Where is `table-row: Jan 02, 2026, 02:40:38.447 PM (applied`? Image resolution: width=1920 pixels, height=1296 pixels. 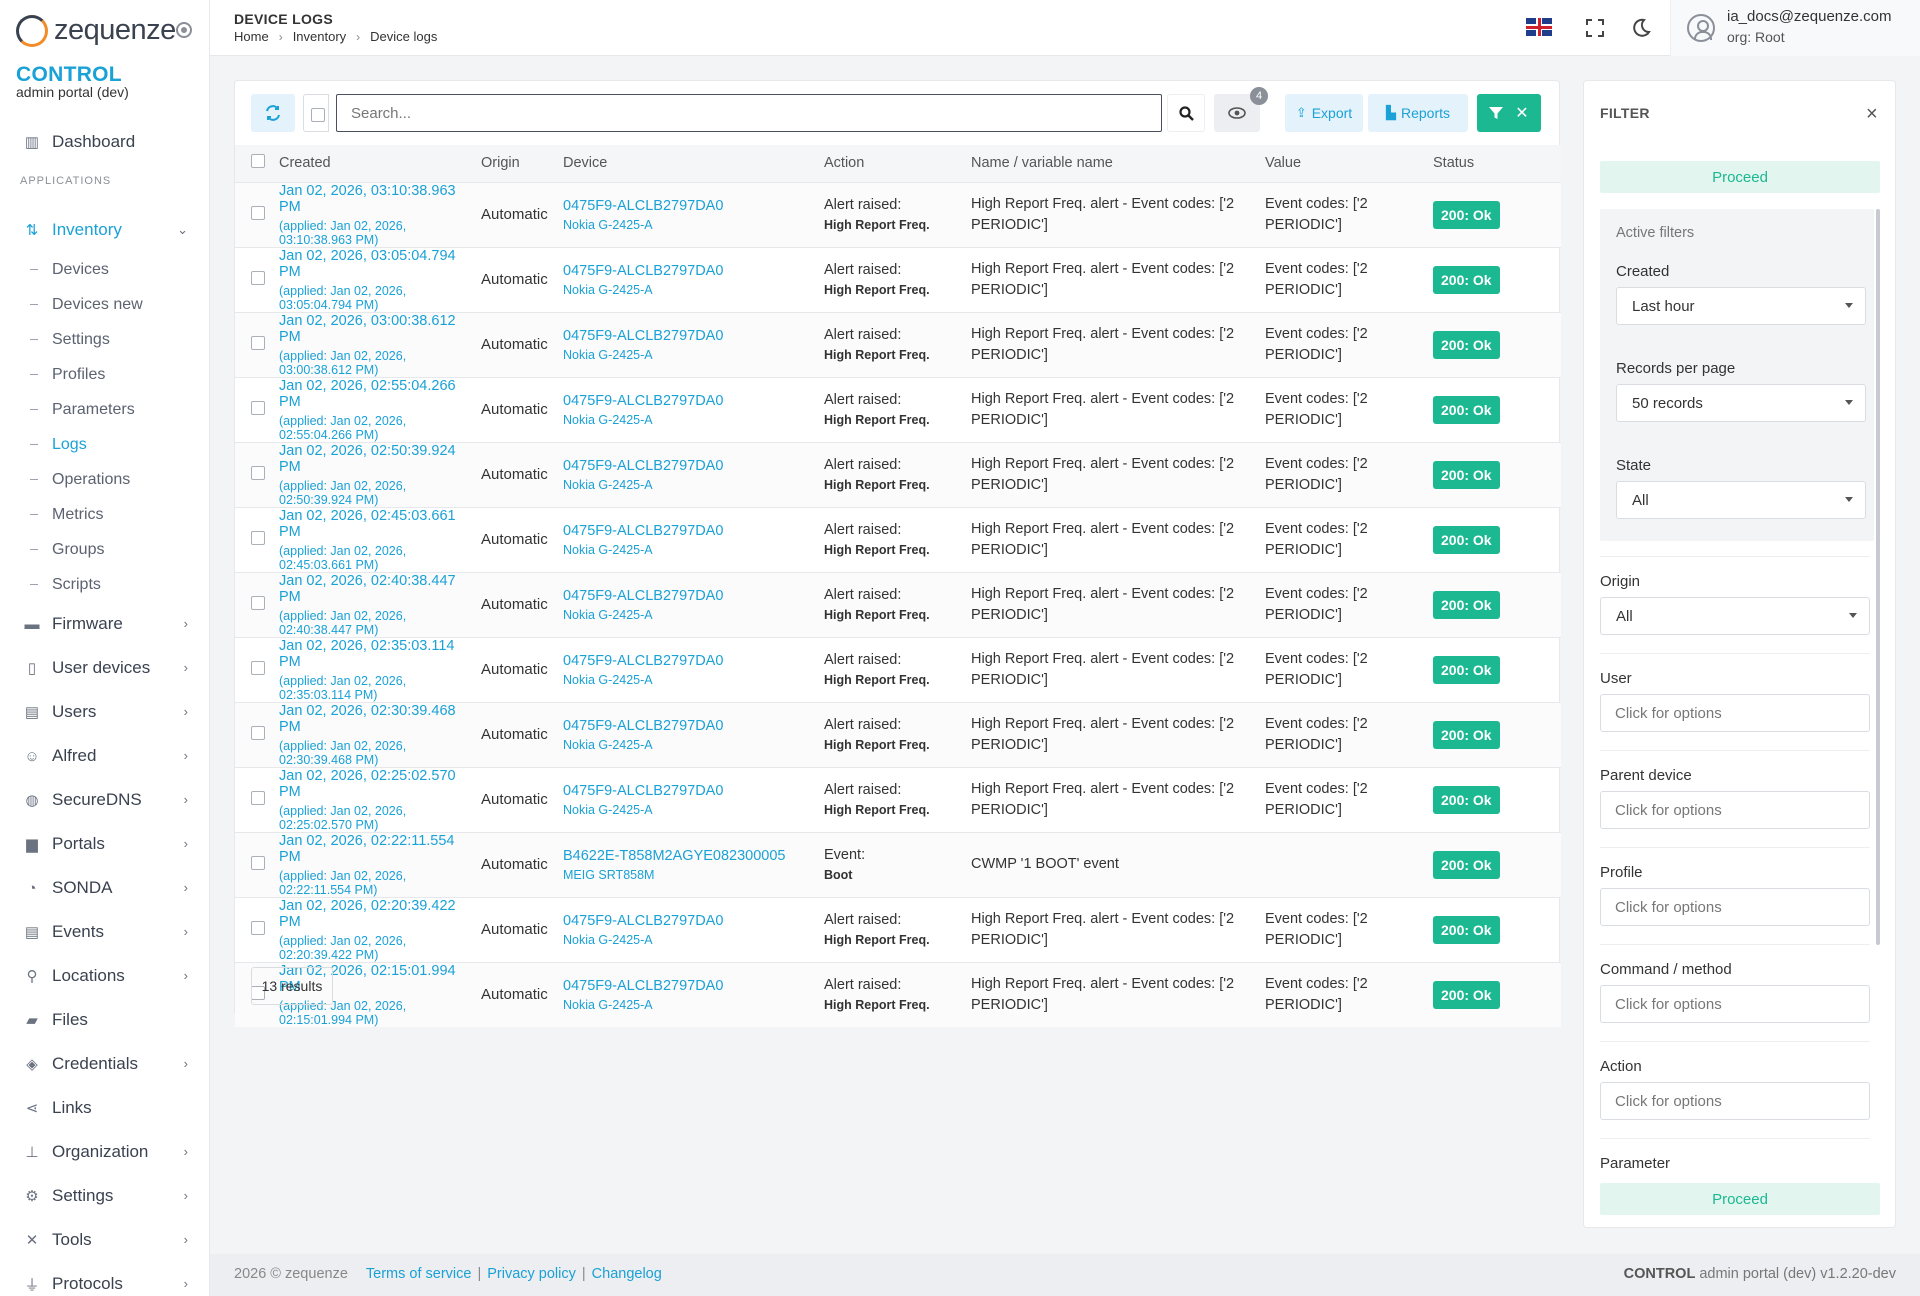
table-row: Jan 02, 2026, 02:40:38.447 PM (applied is located at coordinates (898, 604).